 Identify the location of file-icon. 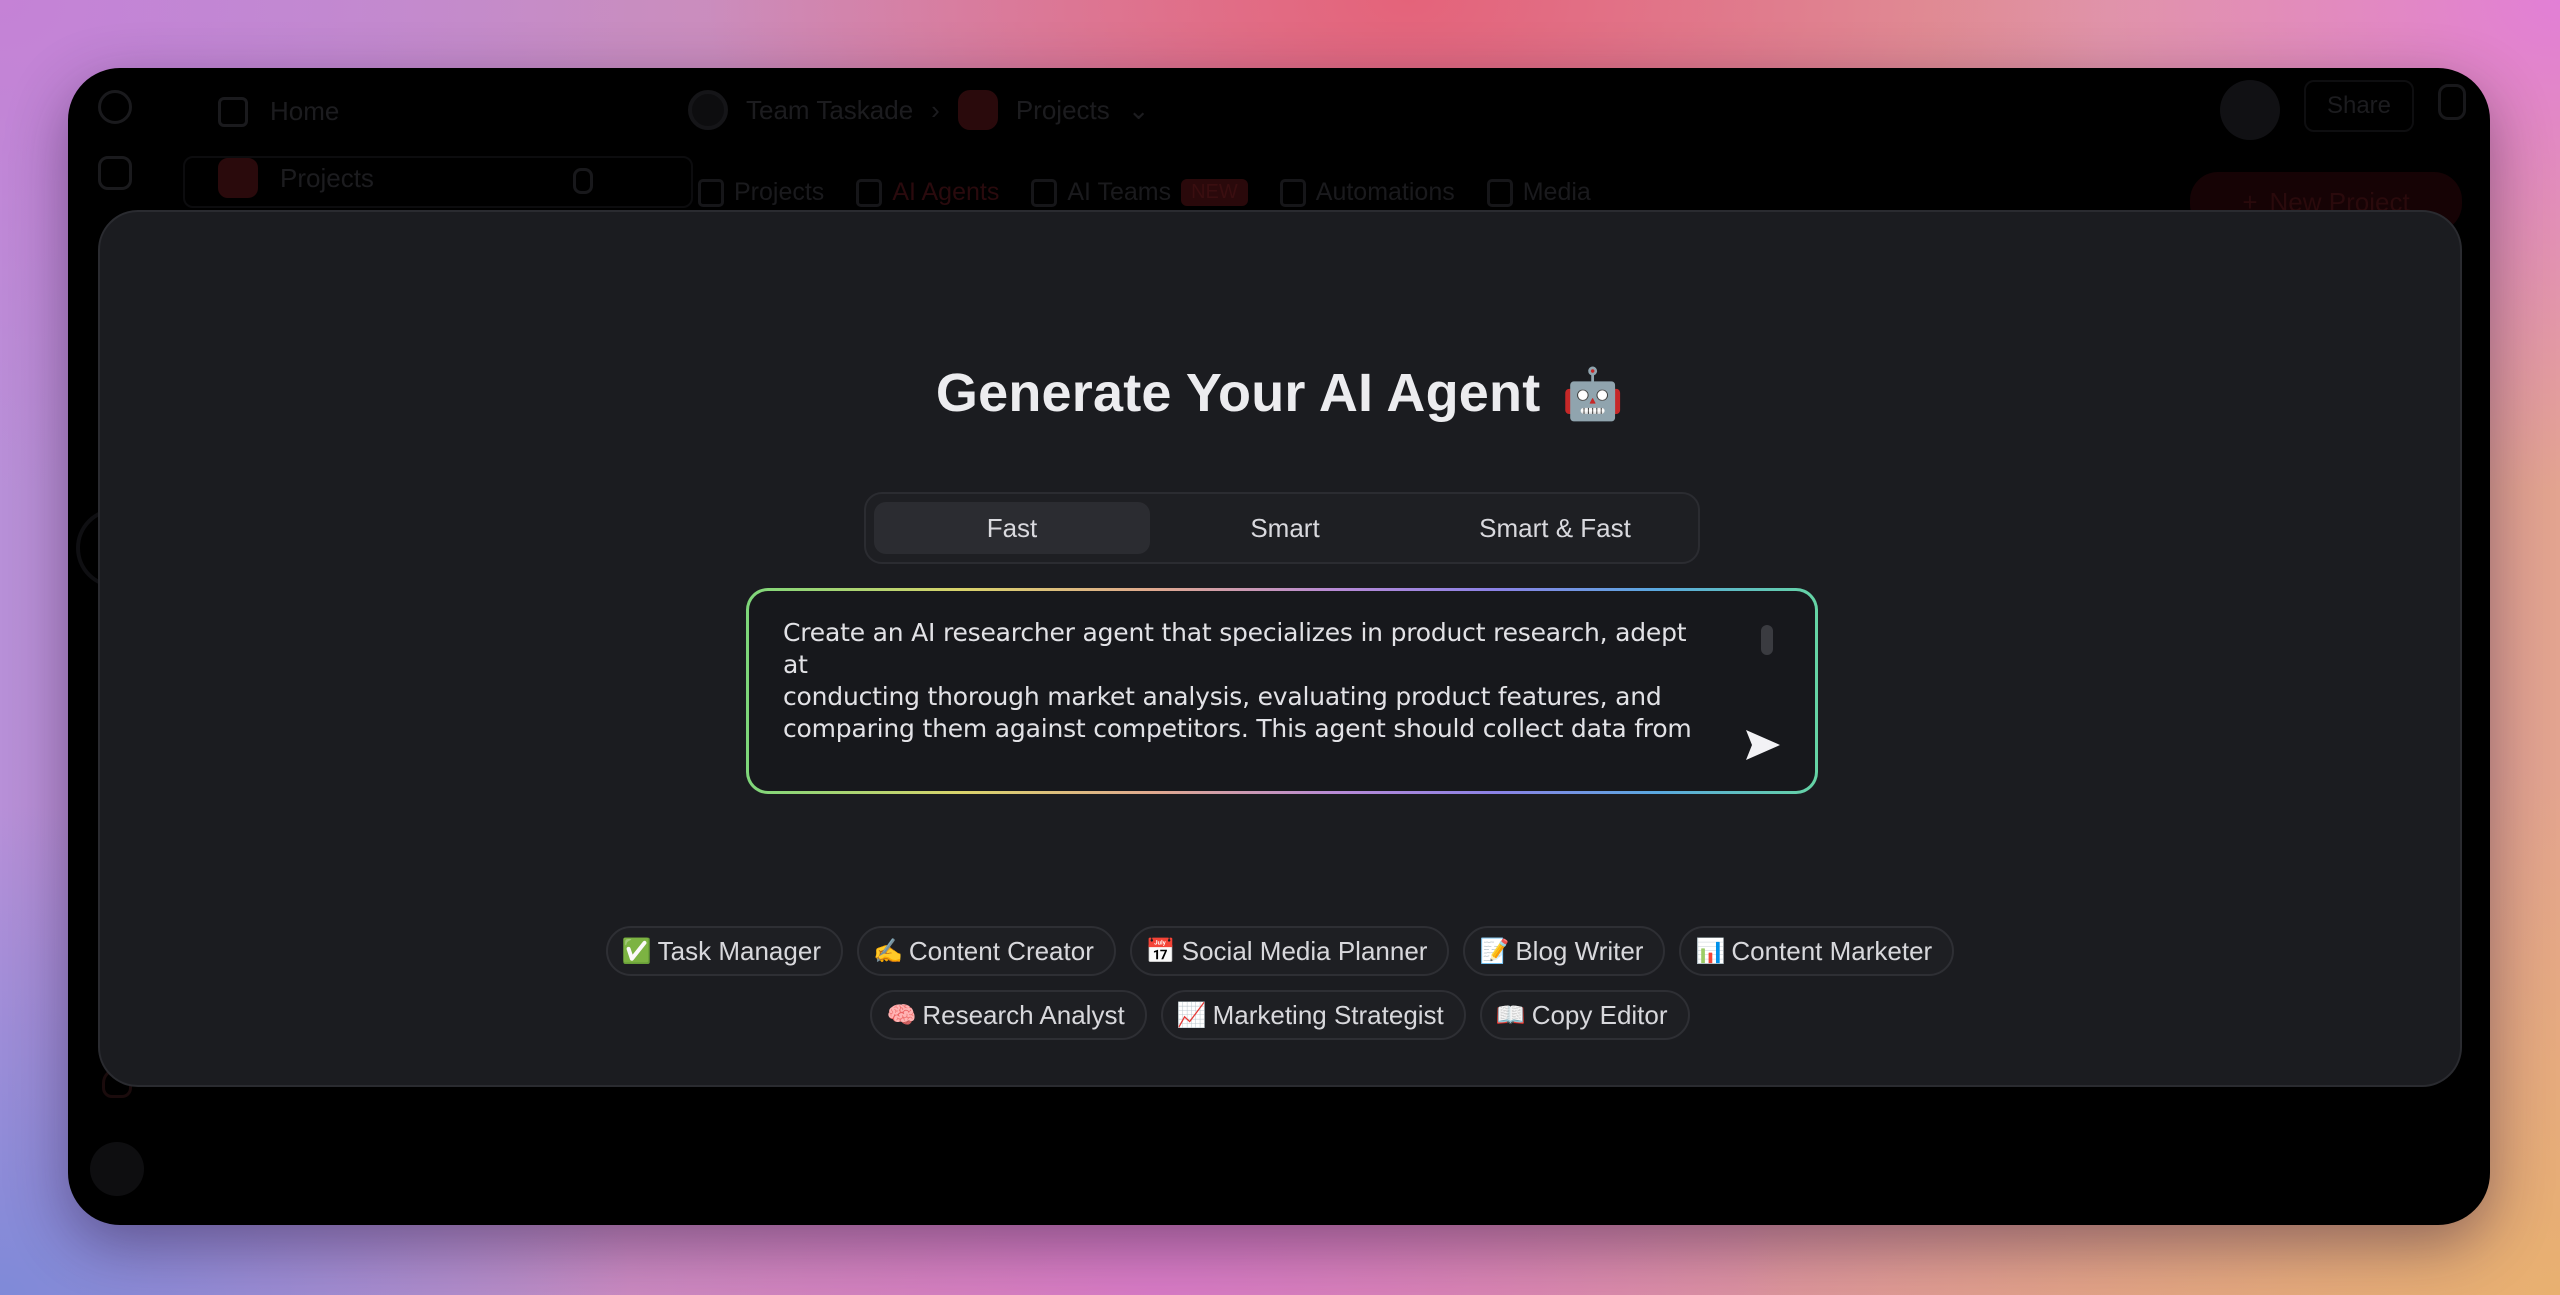
(1499, 192).